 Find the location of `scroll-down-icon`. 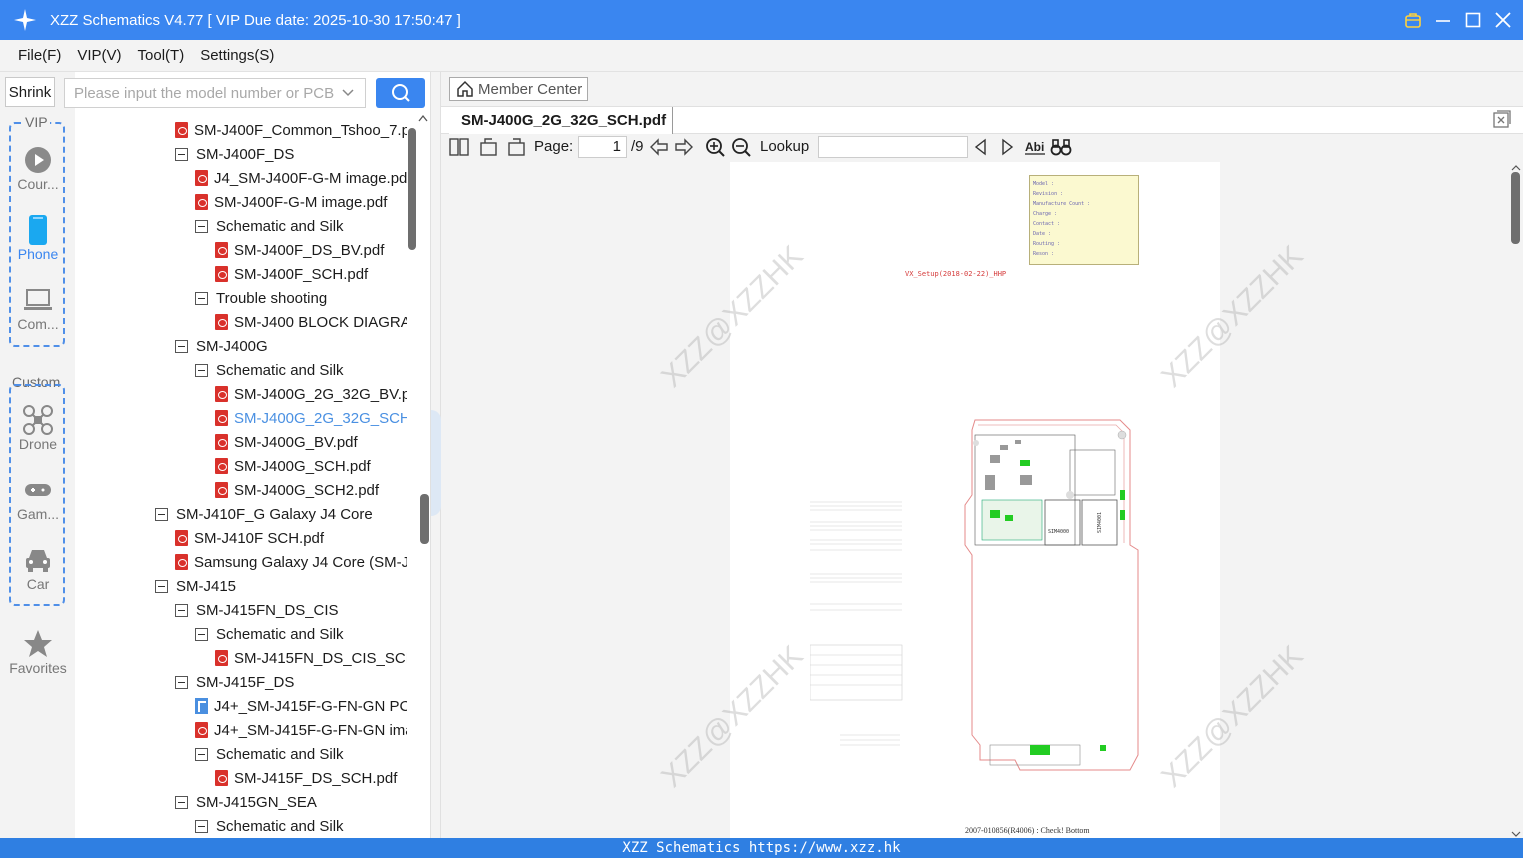

scroll-down-icon is located at coordinates (1516, 834).